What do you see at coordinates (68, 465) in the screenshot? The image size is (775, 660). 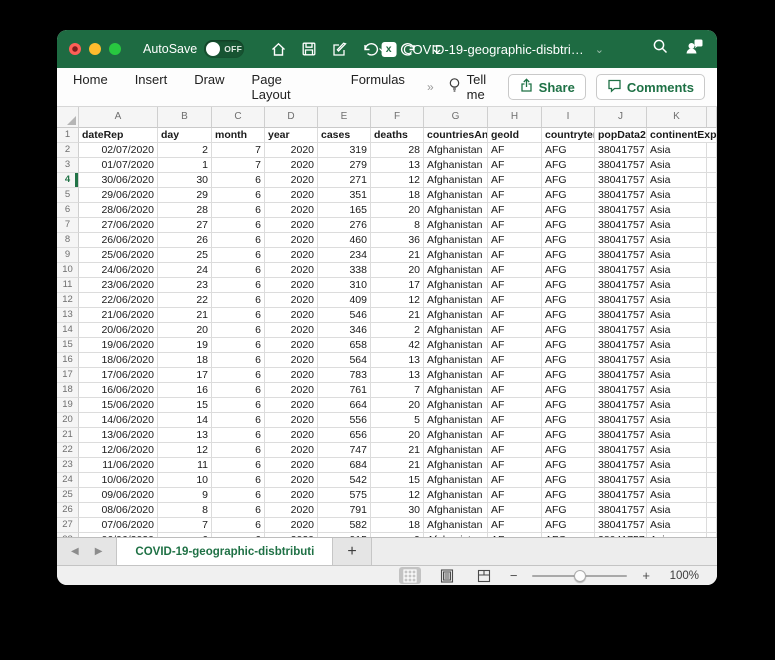 I see `row-header-23: 23` at bounding box center [68, 465].